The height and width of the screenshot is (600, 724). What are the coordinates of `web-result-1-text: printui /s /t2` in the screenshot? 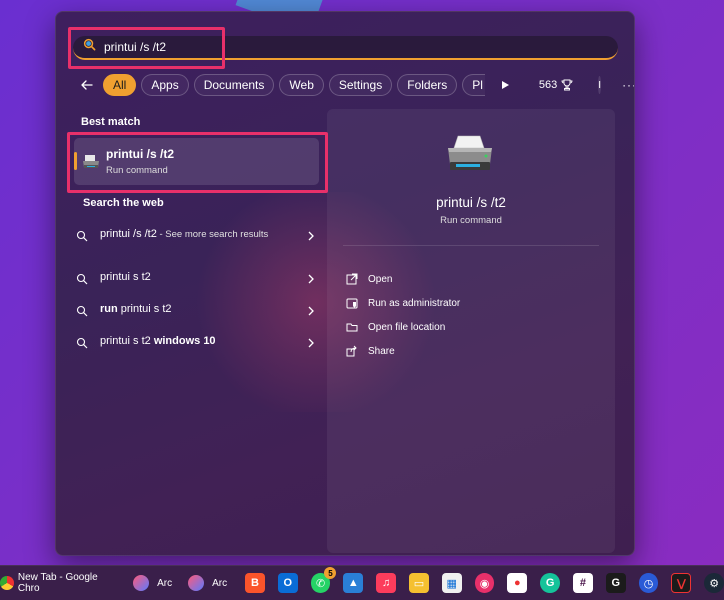 It's located at (128, 234).